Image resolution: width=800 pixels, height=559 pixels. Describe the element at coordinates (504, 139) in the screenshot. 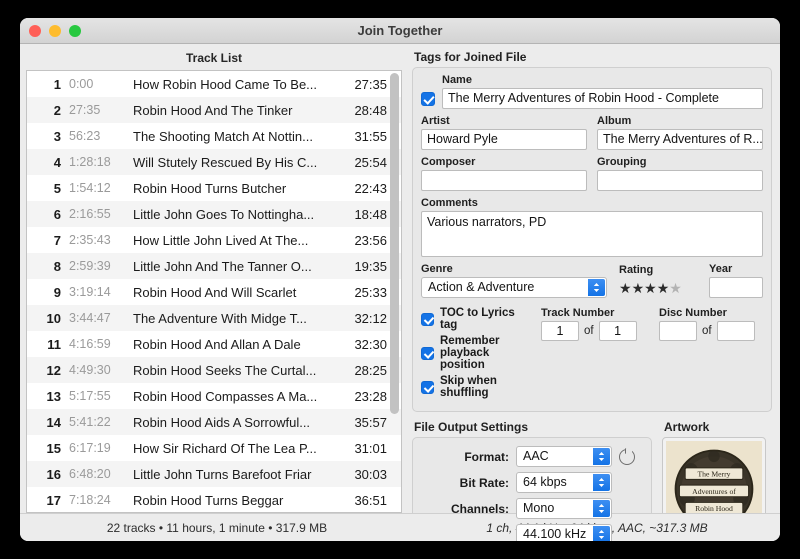

I see `artist-input: Howard Pyle` at that location.